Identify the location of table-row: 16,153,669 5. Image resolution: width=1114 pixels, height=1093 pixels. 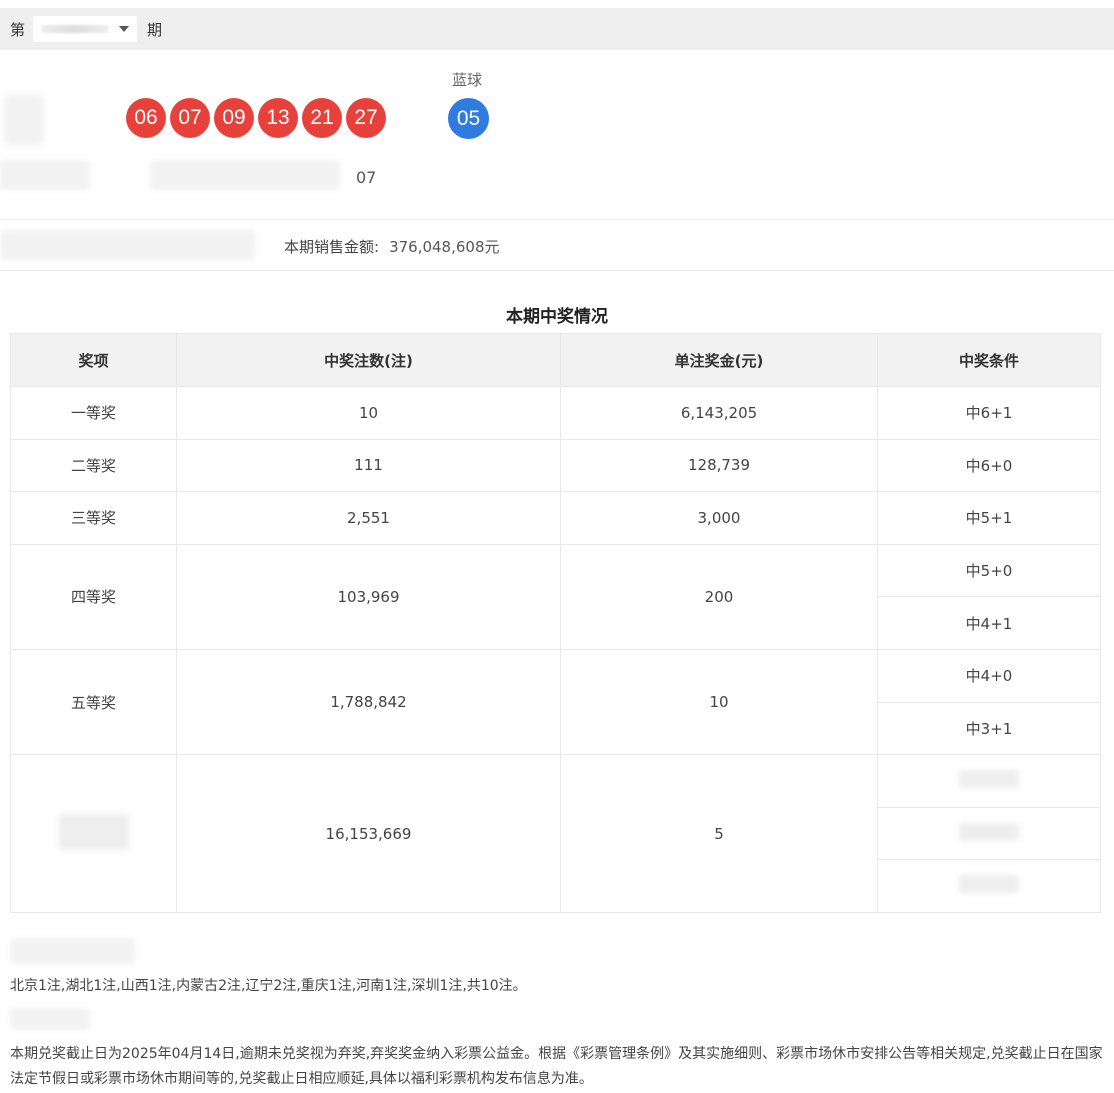
(555, 833).